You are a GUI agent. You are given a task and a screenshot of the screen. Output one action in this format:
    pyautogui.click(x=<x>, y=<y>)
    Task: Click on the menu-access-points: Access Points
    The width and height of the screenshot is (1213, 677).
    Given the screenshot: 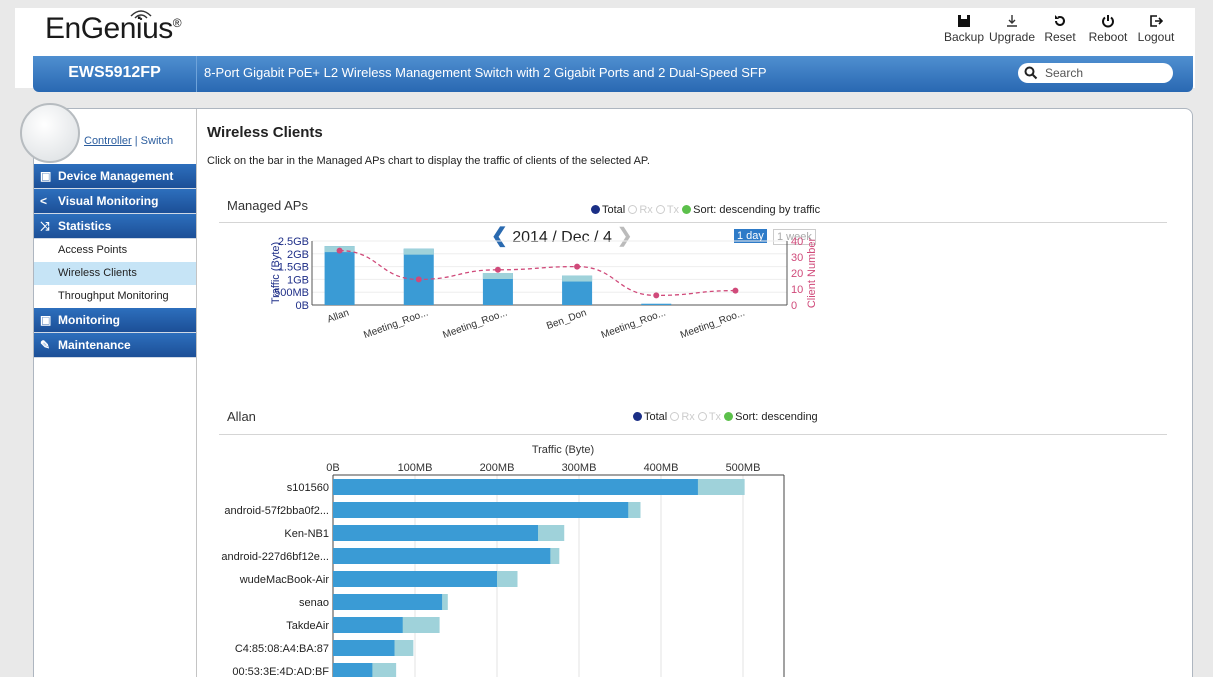 What is the action you would take?
    pyautogui.click(x=115, y=250)
    